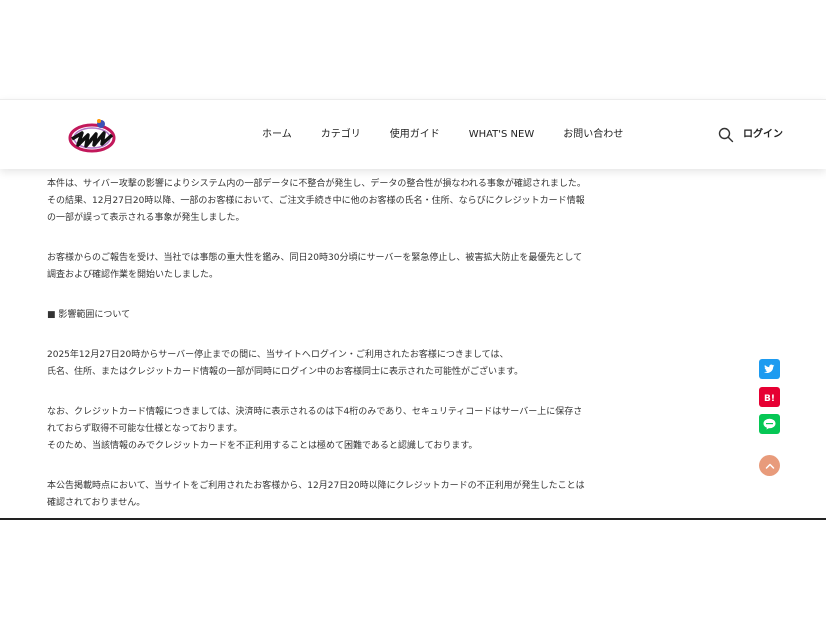  What do you see at coordinates (145, 429) in the screenshot?
I see `text-line: れておらず取得不可能な仕様となっております。` at bounding box center [145, 429].